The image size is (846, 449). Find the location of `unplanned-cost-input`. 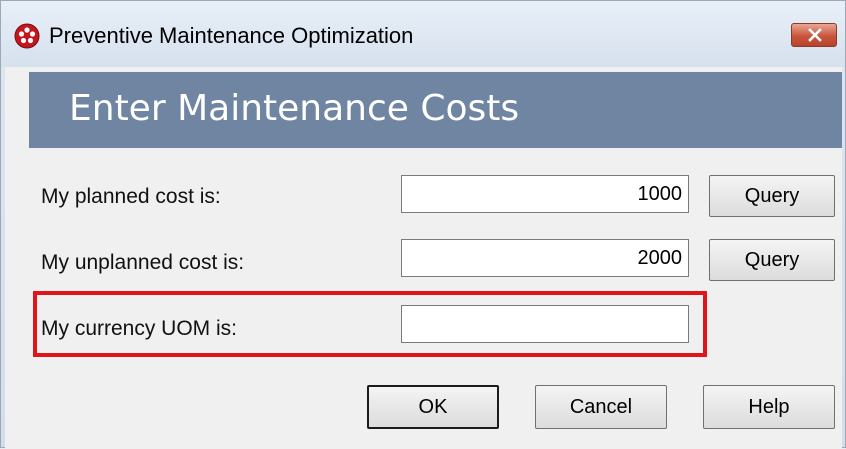

unplanned-cost-input is located at coordinates (545, 258).